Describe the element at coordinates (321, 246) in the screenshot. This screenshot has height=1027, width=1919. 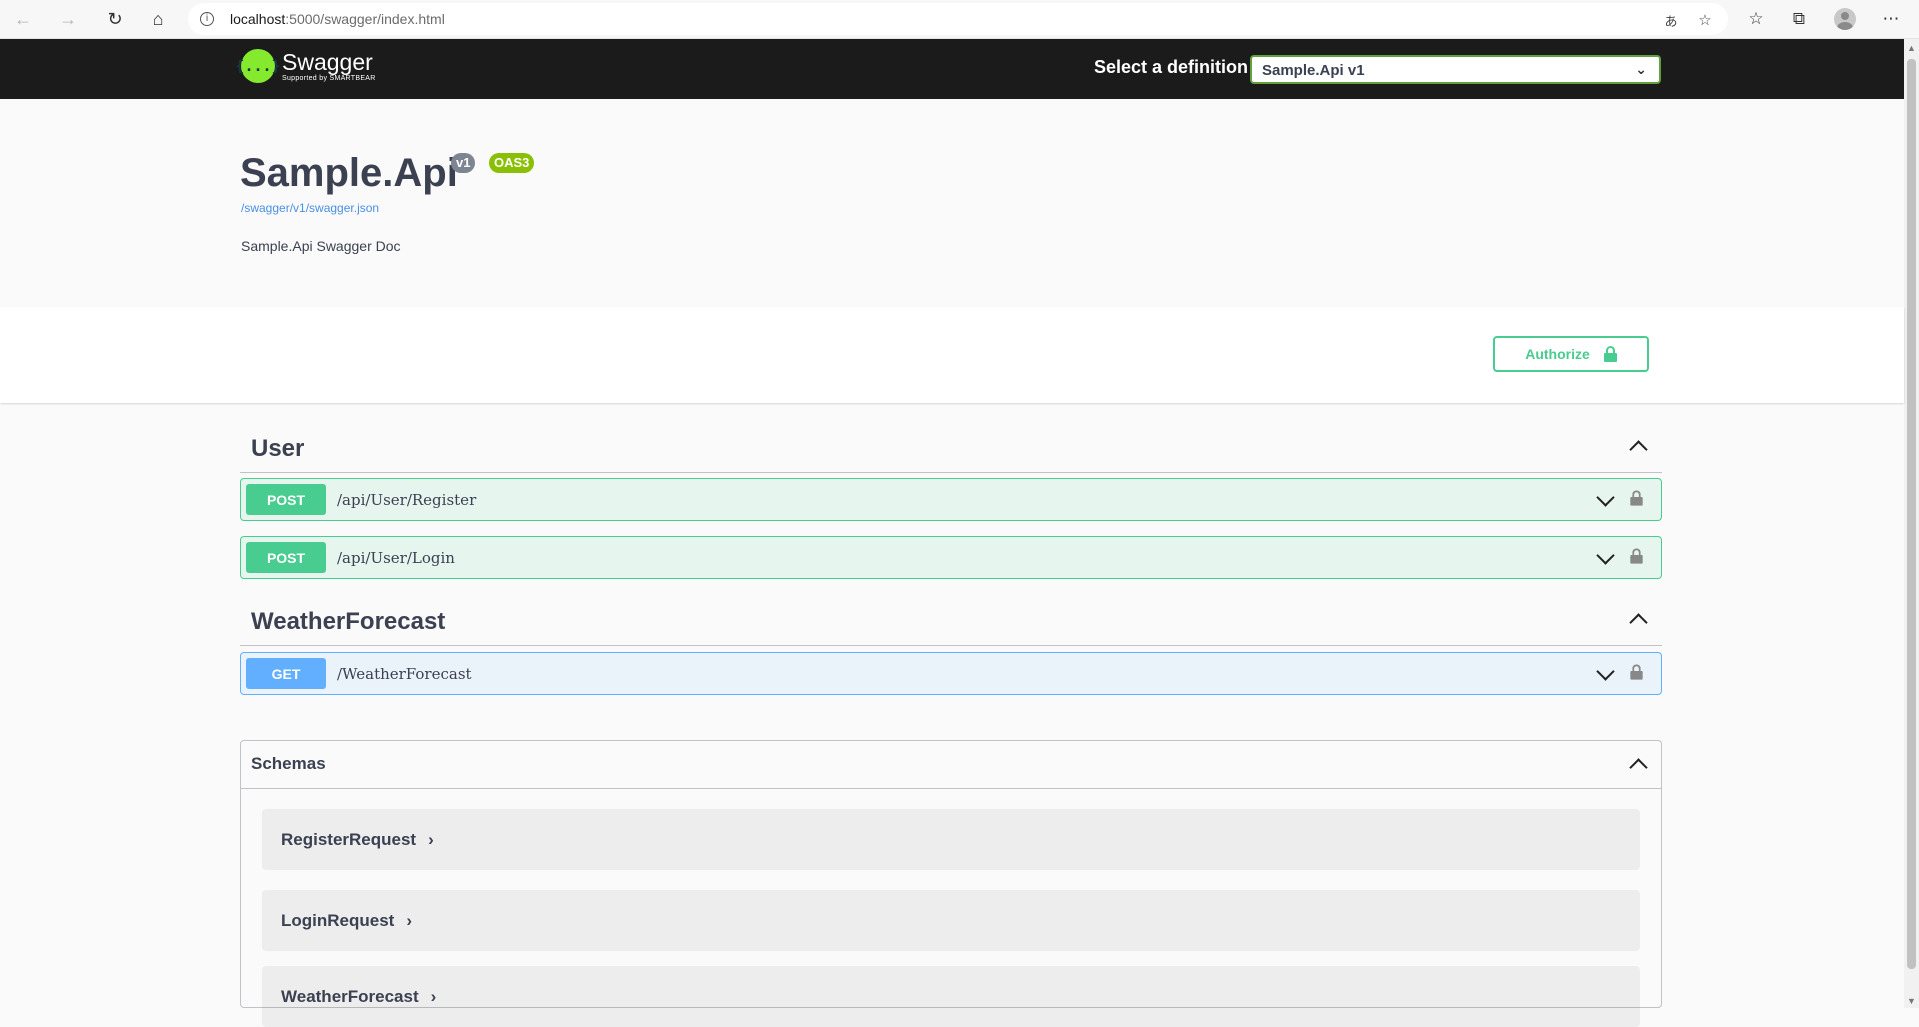
I see `api-description: Sample.Api Swagger Doc` at that location.